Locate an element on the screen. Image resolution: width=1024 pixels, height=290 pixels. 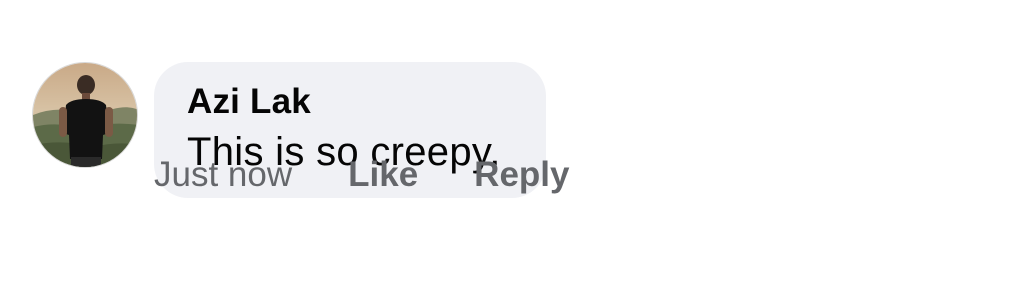
comment-timestamp: Just now is located at coordinates (223, 175).